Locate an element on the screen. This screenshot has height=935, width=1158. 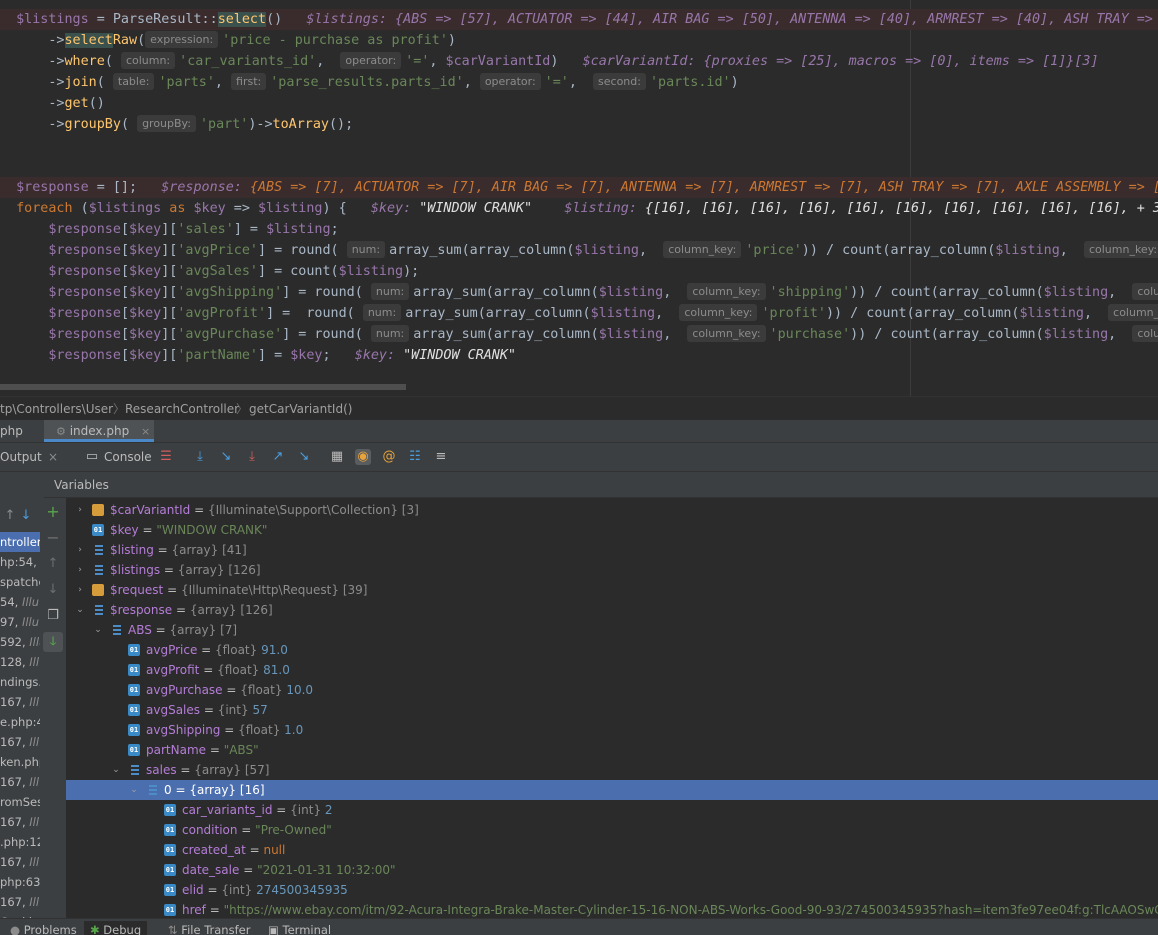
variable-row: 01 created_at = null is located at coordinates (612, 850).